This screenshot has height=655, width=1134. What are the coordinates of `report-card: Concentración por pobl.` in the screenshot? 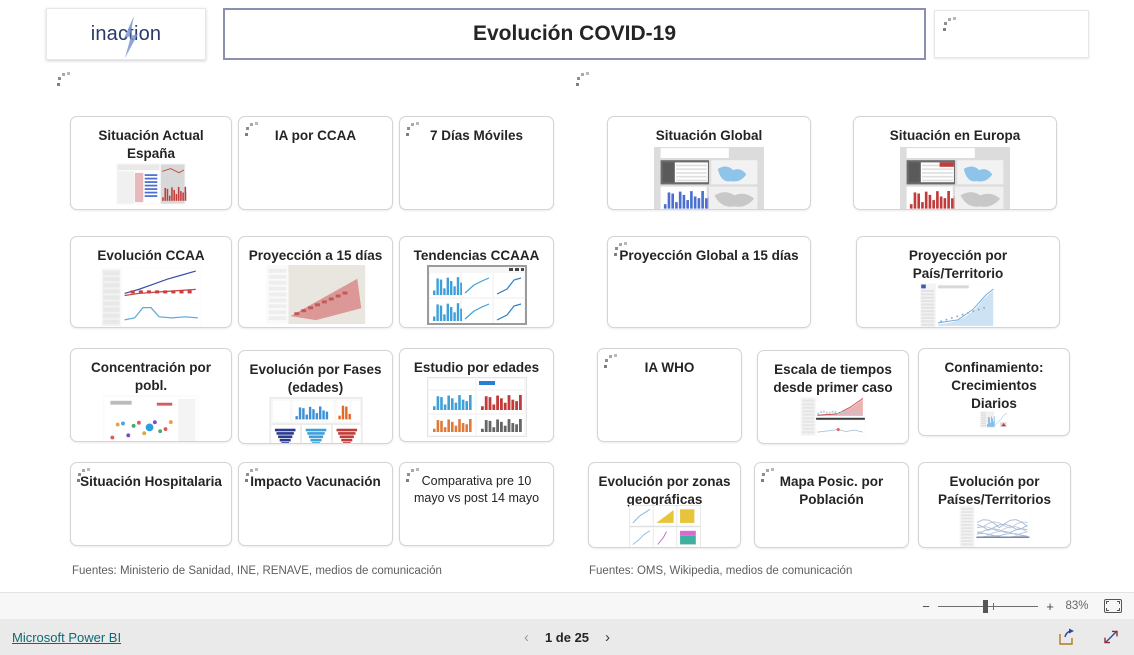 It's located at (151, 395).